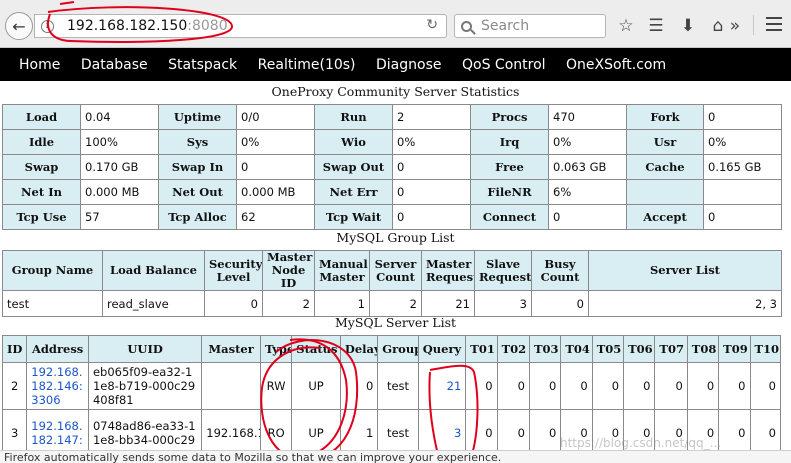  Describe the element at coordinates (665, 217) in the screenshot. I see `stats-label: Accept` at that location.